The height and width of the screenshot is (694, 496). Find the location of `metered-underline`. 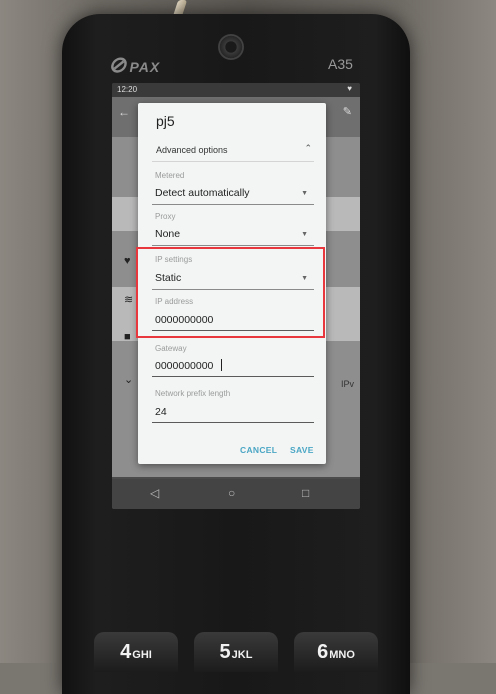

metered-underline is located at coordinates (233, 204).